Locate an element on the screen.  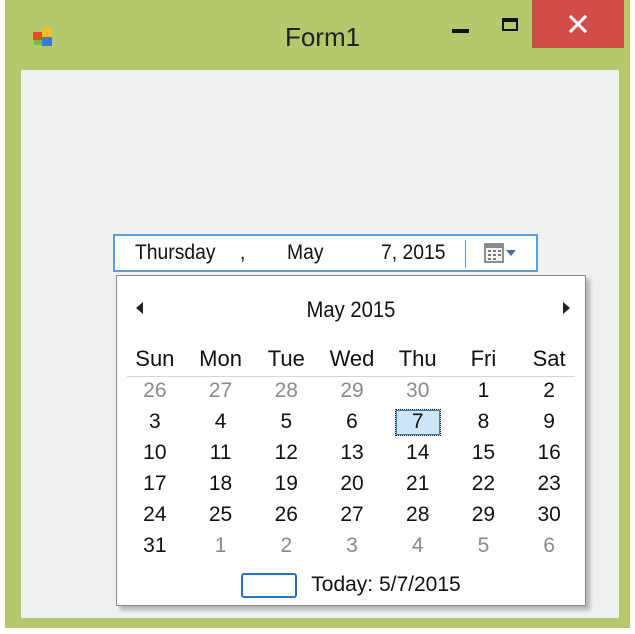
calendar-day: 8 is located at coordinates (484, 421).